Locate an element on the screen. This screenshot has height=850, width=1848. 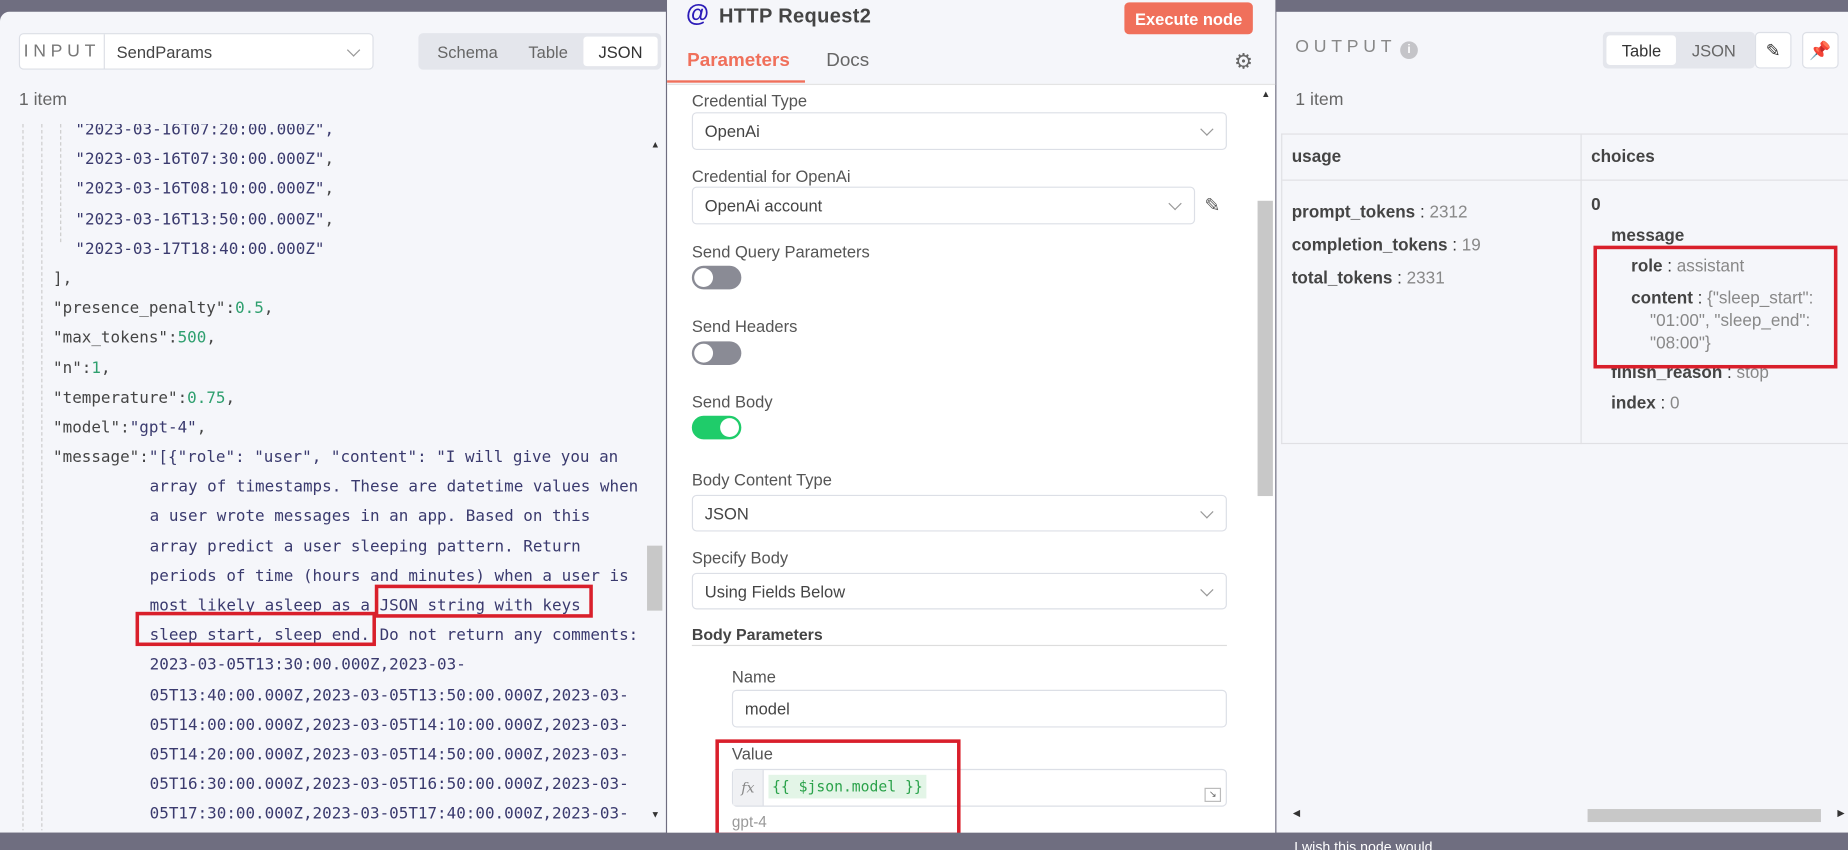
json-line: ], is located at coordinates (319, 279).